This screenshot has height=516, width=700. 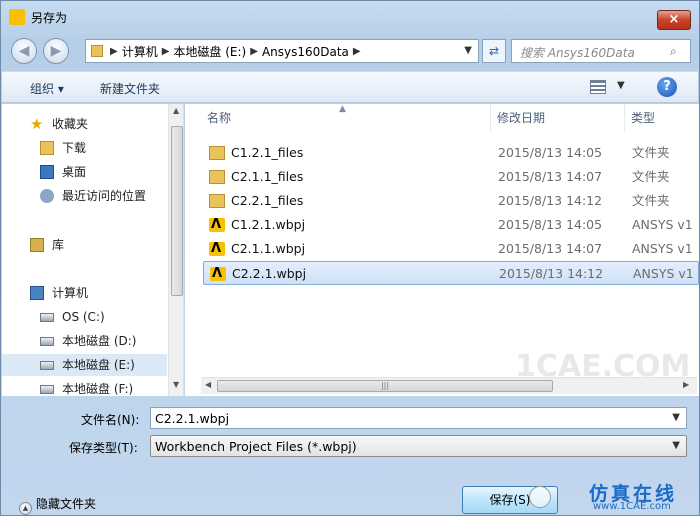 I want to click on hide-folders-toggle: ▲ 隐藏文件夹, so click(x=57, y=505).